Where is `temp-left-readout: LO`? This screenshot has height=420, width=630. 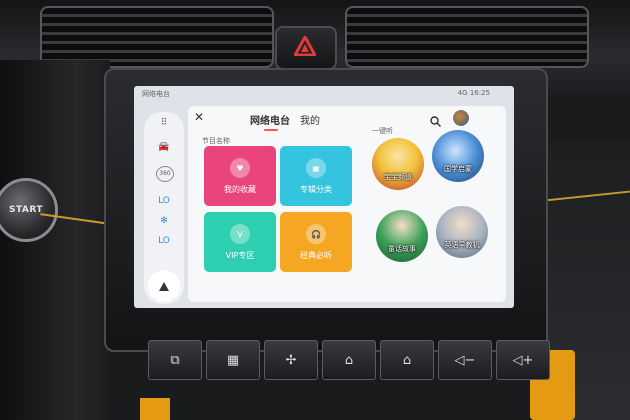 temp-left-readout: LO is located at coordinates (164, 201).